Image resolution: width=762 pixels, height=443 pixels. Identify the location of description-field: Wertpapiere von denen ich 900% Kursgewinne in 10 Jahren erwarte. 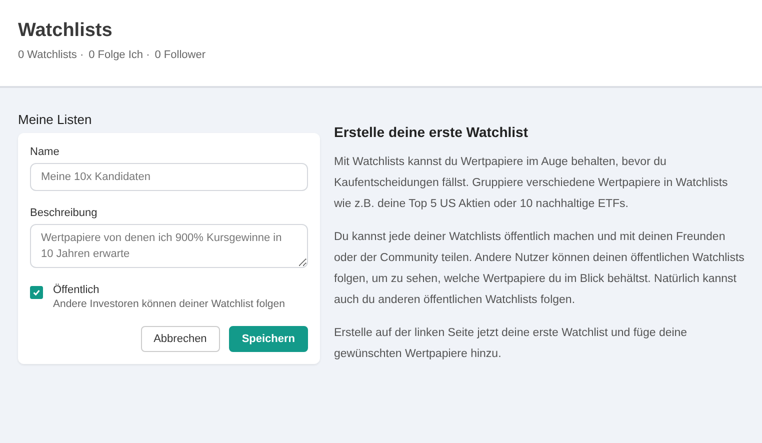
(169, 246).